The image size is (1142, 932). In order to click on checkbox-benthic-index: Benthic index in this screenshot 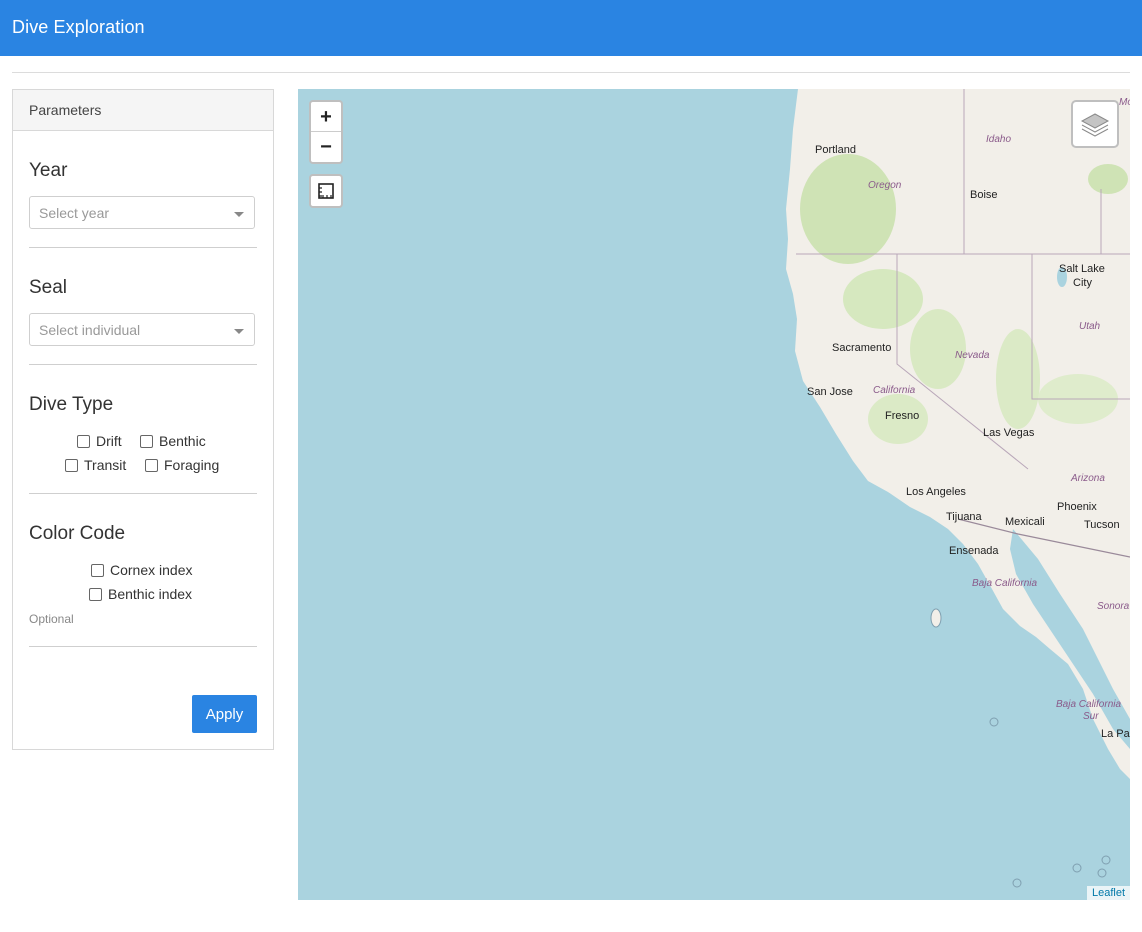, I will do `click(140, 594)`.